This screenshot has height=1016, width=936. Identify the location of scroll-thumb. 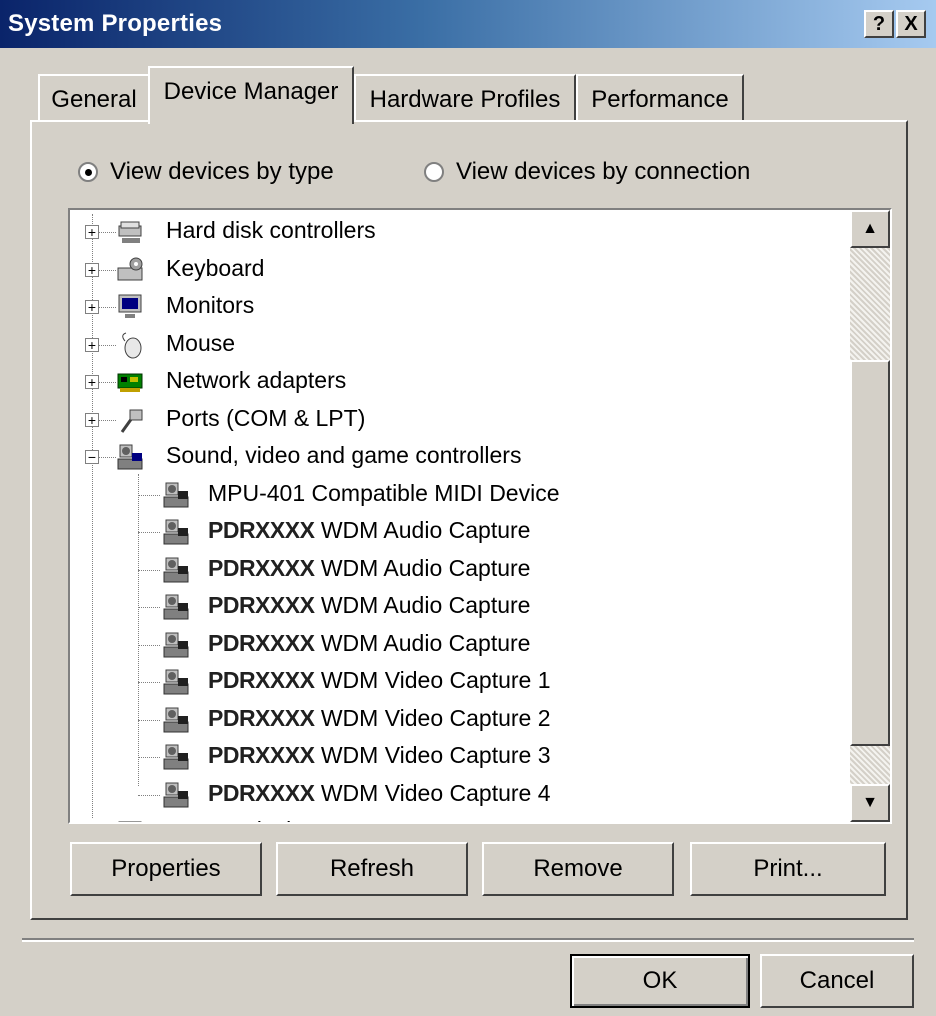
(870, 553).